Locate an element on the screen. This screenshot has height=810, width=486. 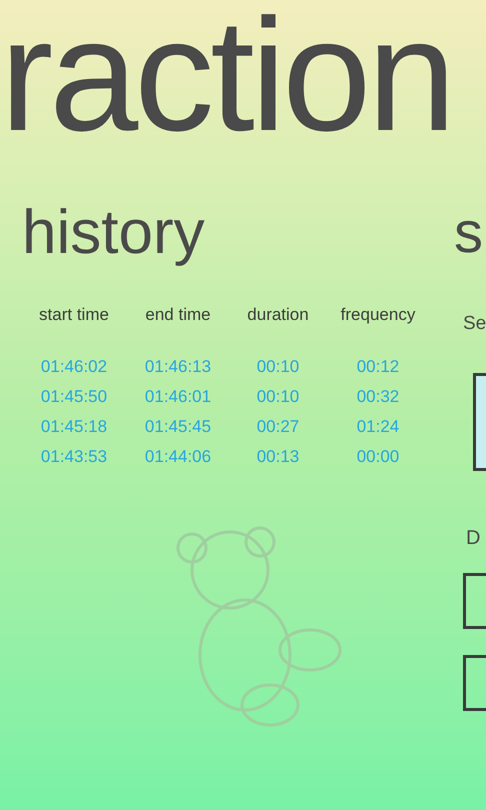
field-label: Se is located at coordinates (474, 324).